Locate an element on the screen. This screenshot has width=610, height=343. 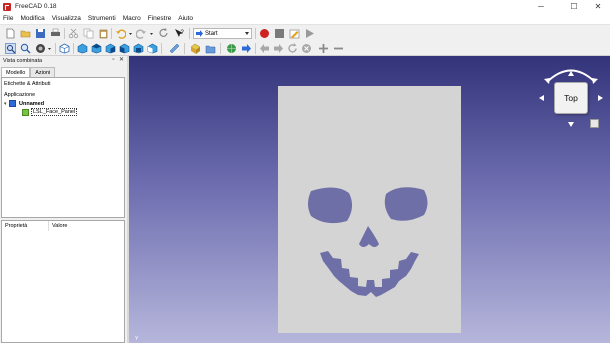
undo-dropdown-icon is located at coordinates (130, 33).